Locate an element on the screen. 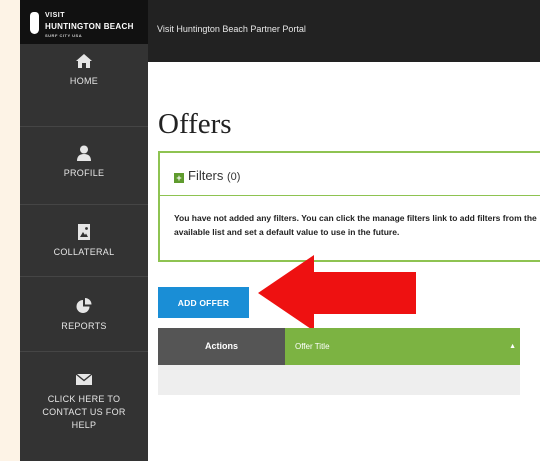 The image size is (540, 461). column-header-label: Offer Title is located at coordinates (312, 346).